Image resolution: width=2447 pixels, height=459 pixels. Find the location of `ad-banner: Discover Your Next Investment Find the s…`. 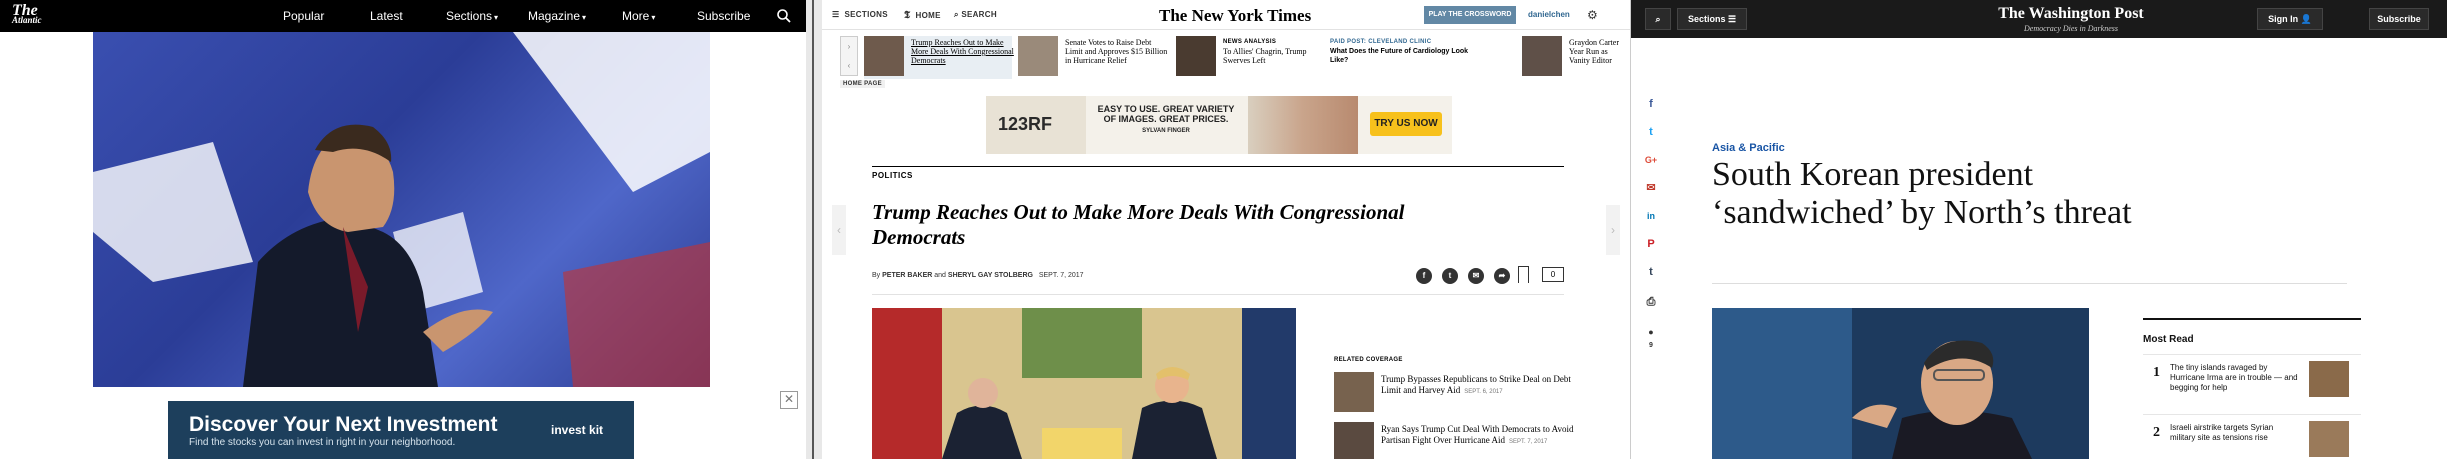

ad-banner: Discover Your Next Investment Find the s… is located at coordinates (403, 423).